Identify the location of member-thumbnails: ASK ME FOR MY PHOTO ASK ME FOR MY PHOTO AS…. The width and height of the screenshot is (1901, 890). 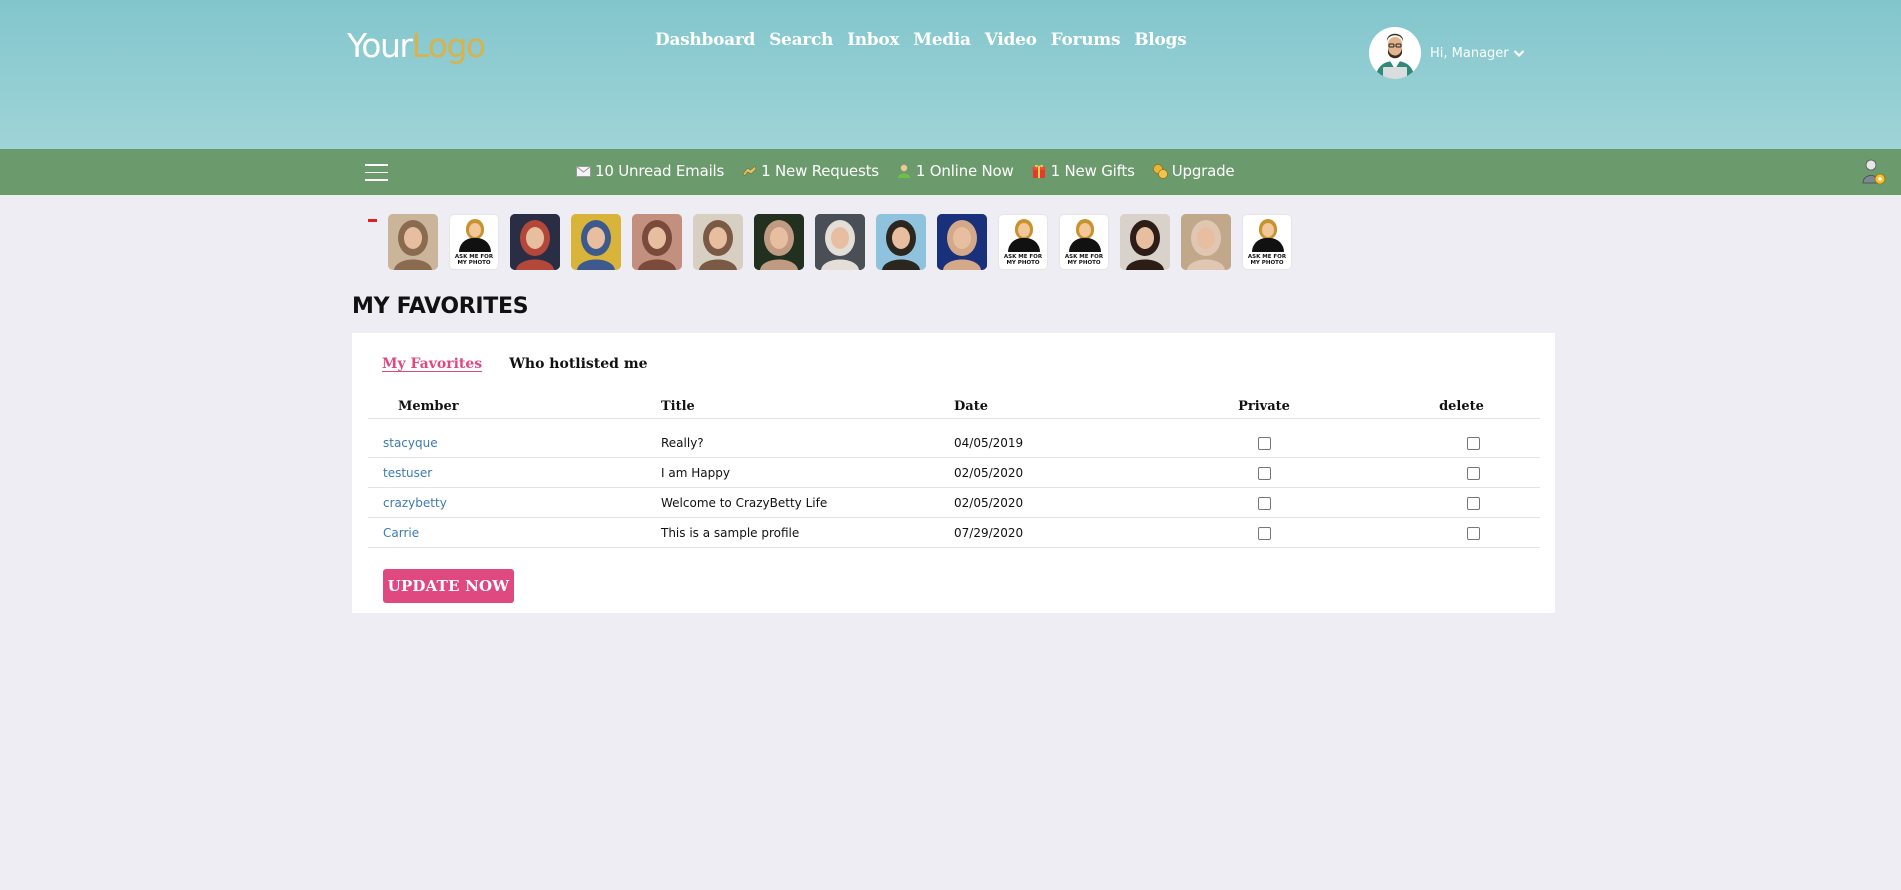
(840, 242).